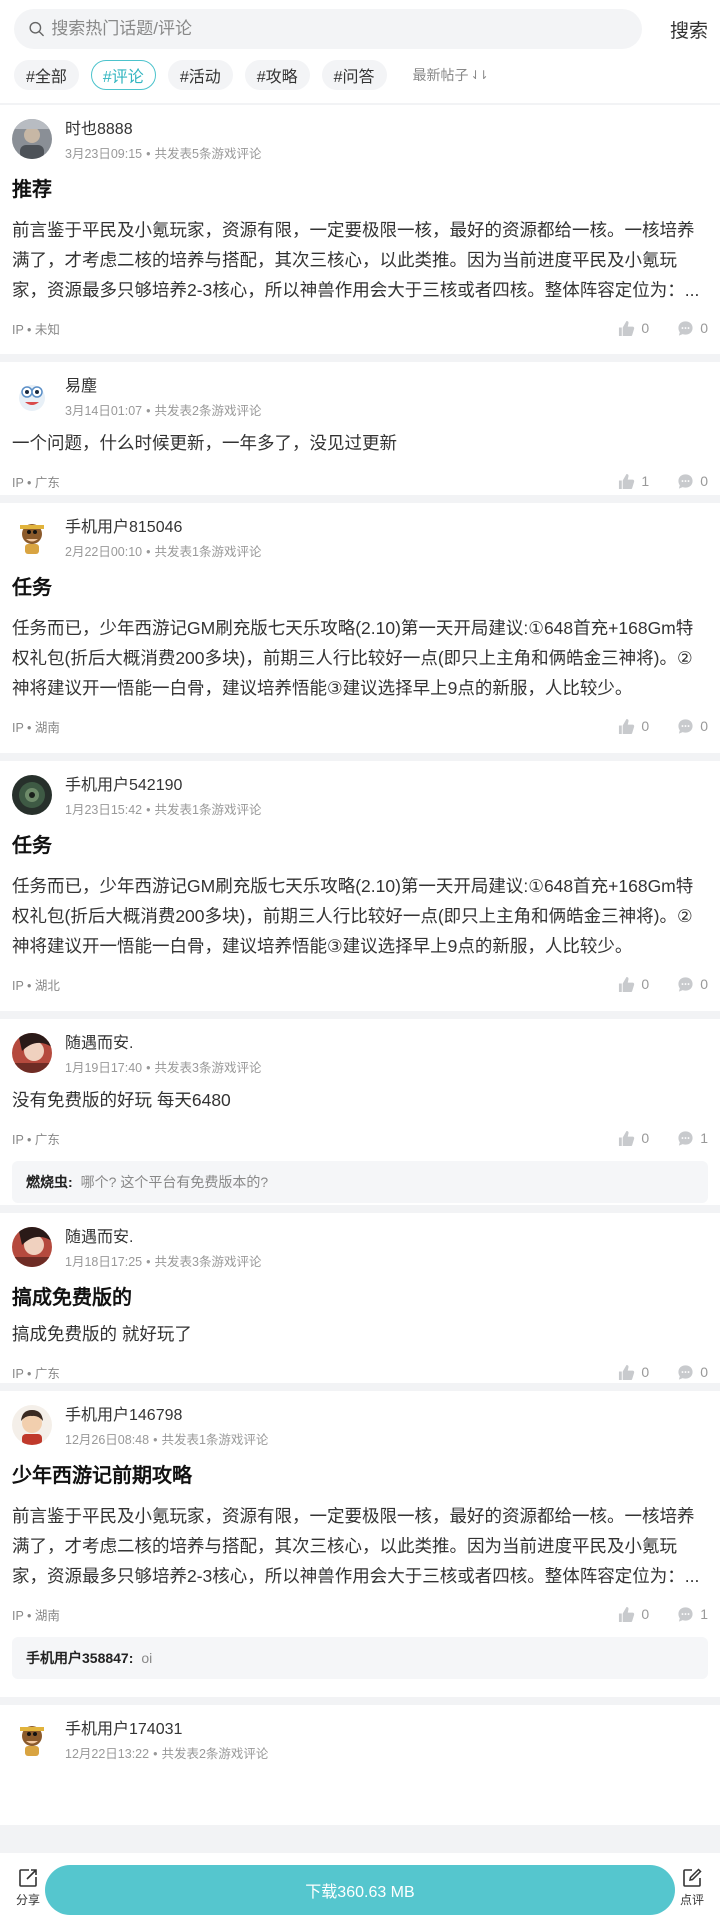 The height and width of the screenshot is (1923, 720). I want to click on filter-all: #全部, so click(46, 75).